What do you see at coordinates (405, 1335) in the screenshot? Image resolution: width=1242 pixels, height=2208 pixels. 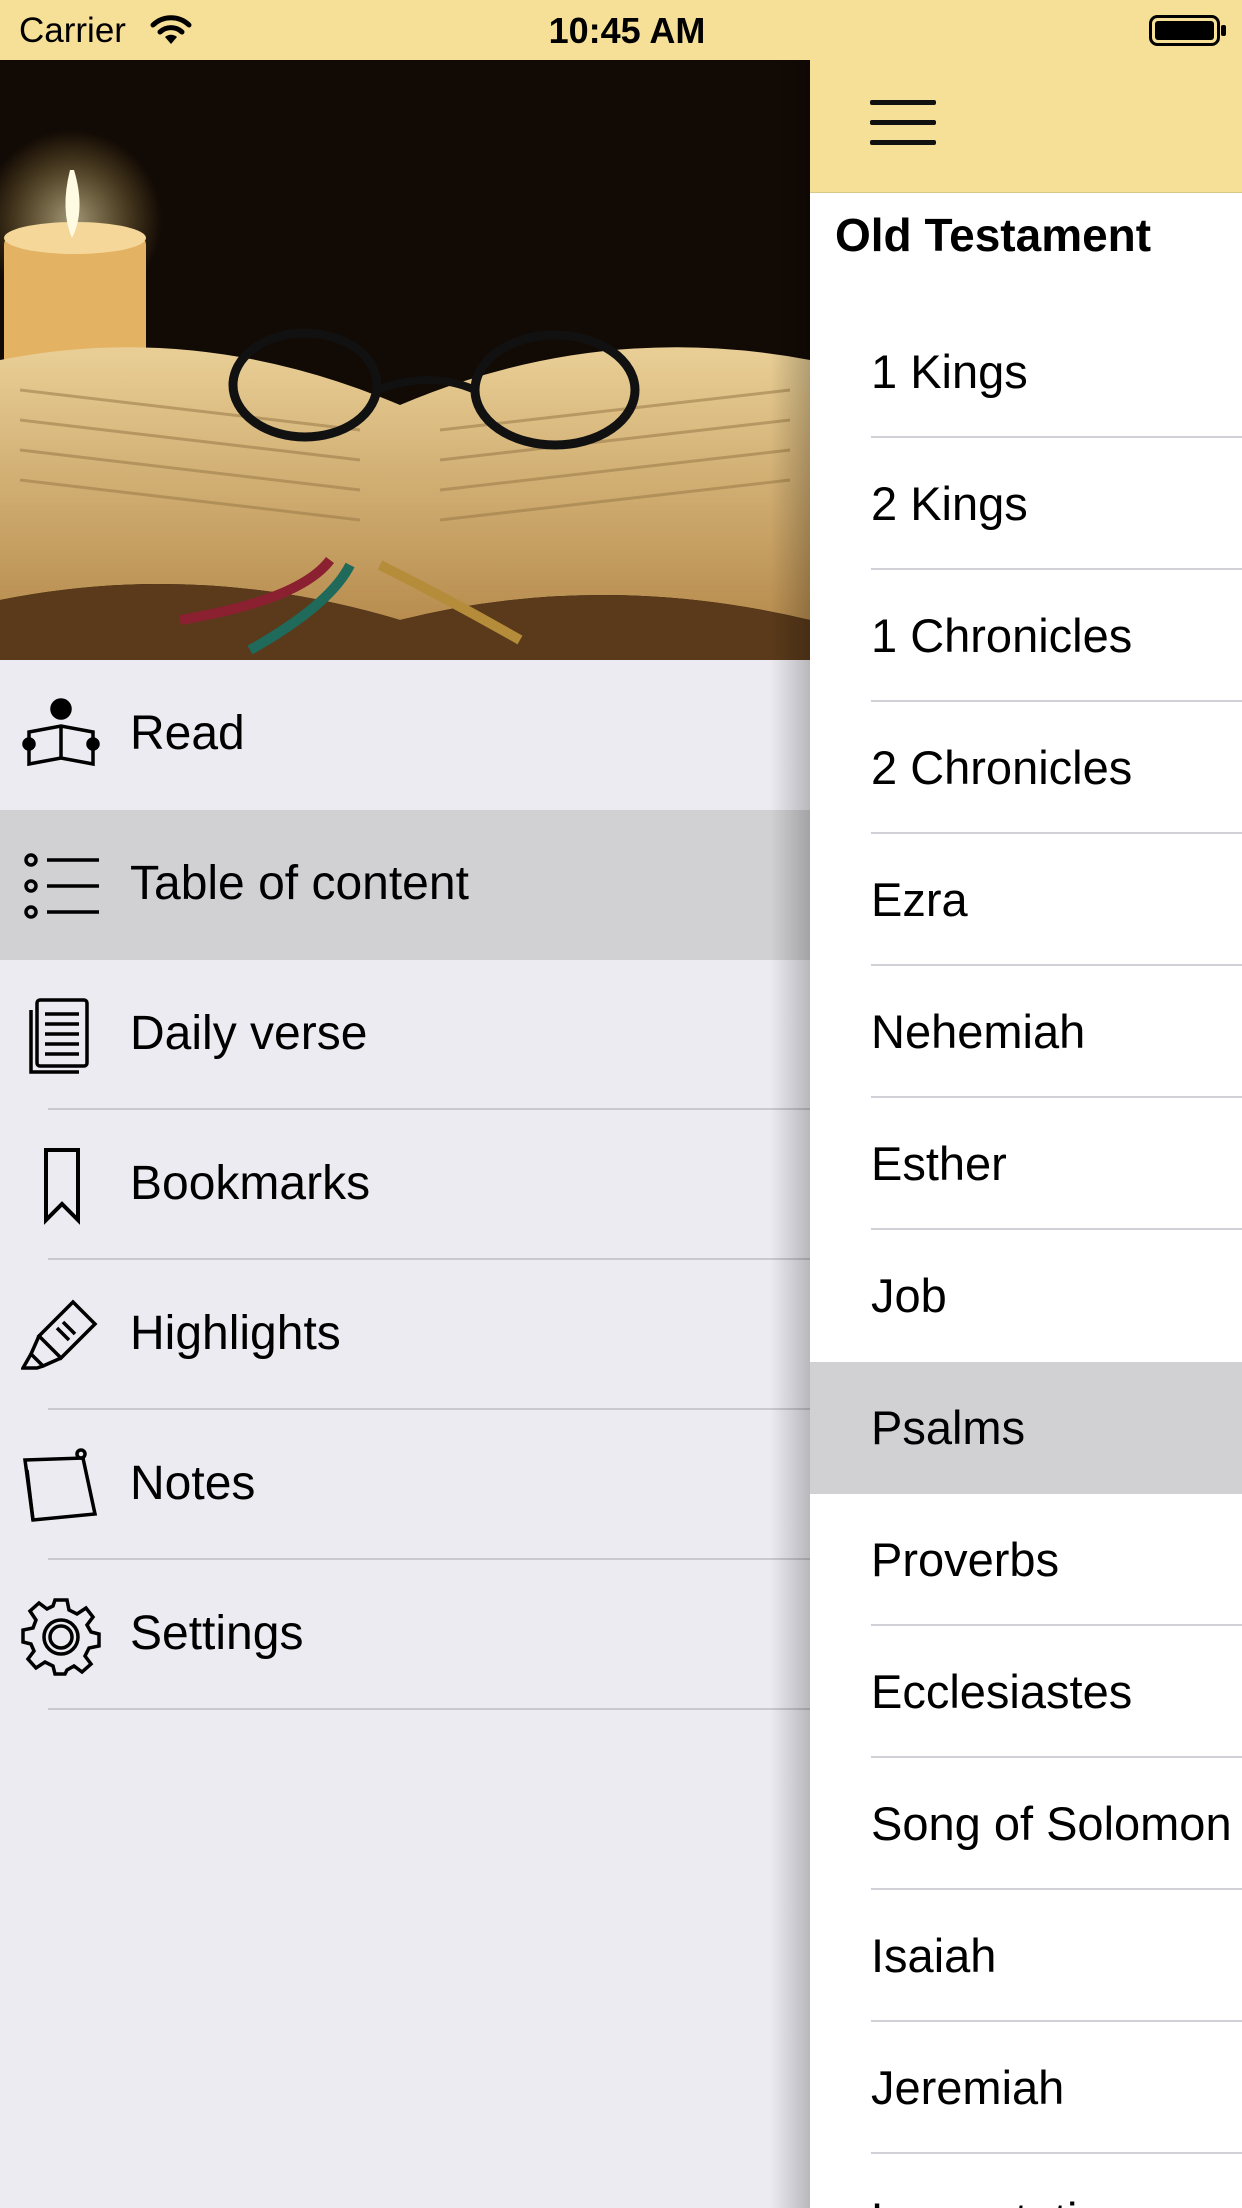 I see `menu-item-highlights: Highlights` at bounding box center [405, 1335].